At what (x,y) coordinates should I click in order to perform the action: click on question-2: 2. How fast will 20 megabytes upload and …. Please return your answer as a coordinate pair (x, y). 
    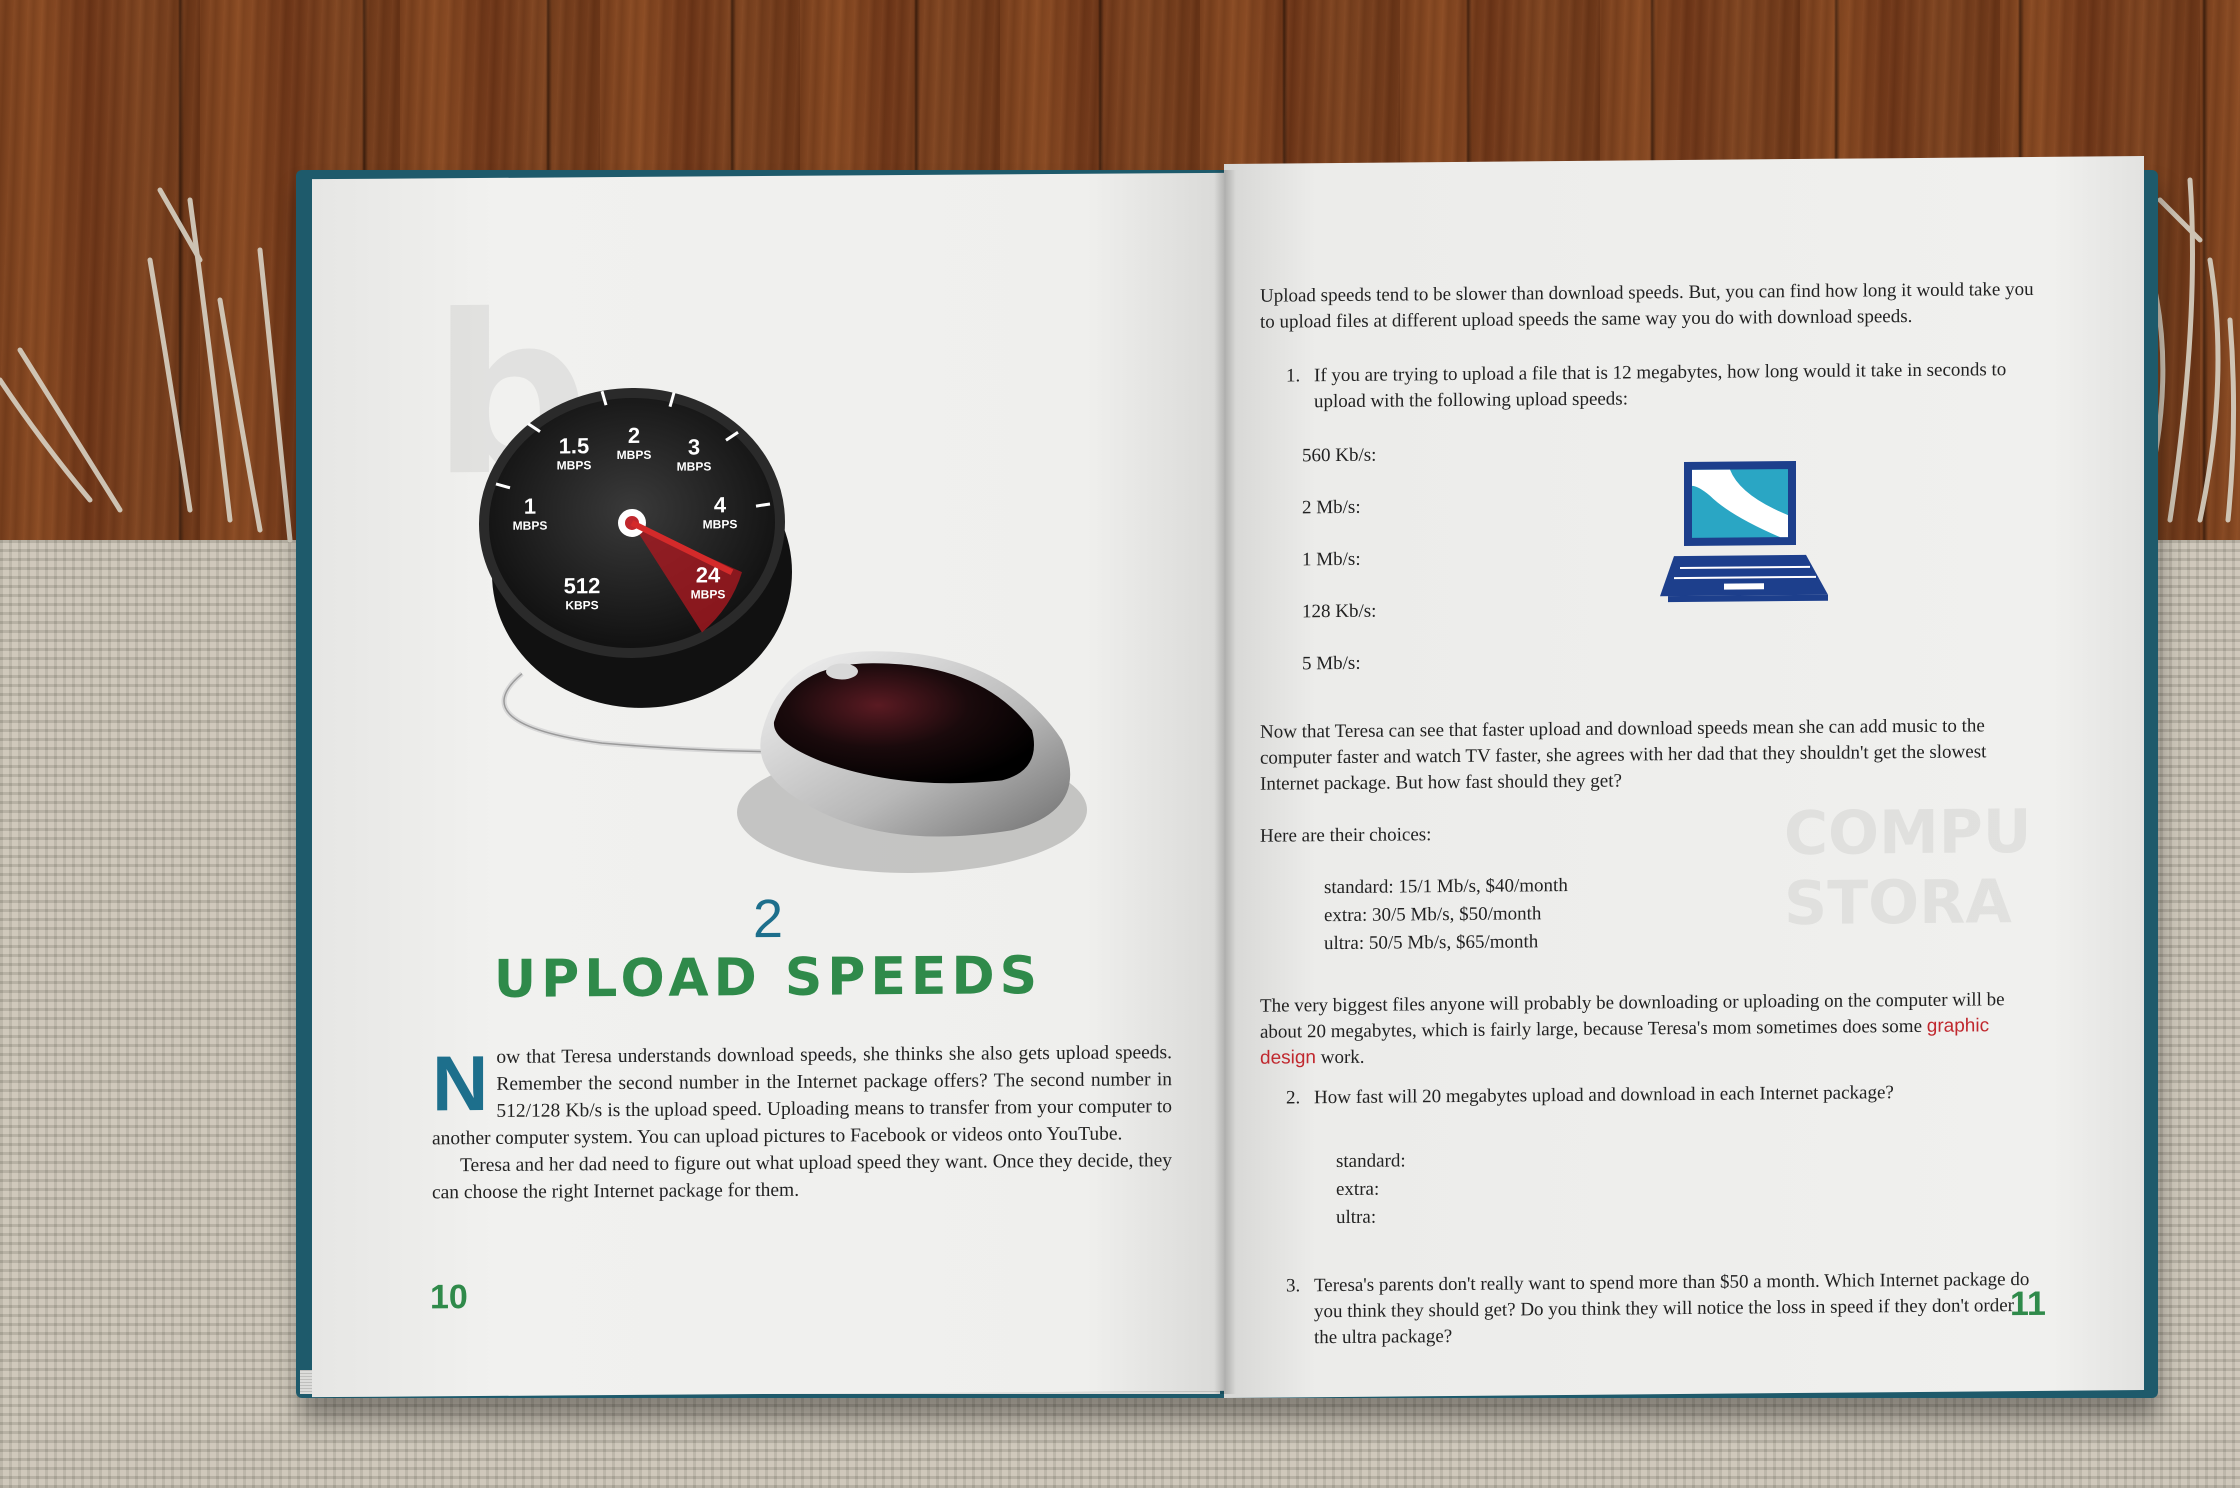
    Looking at the image, I should click on (1666, 1095).